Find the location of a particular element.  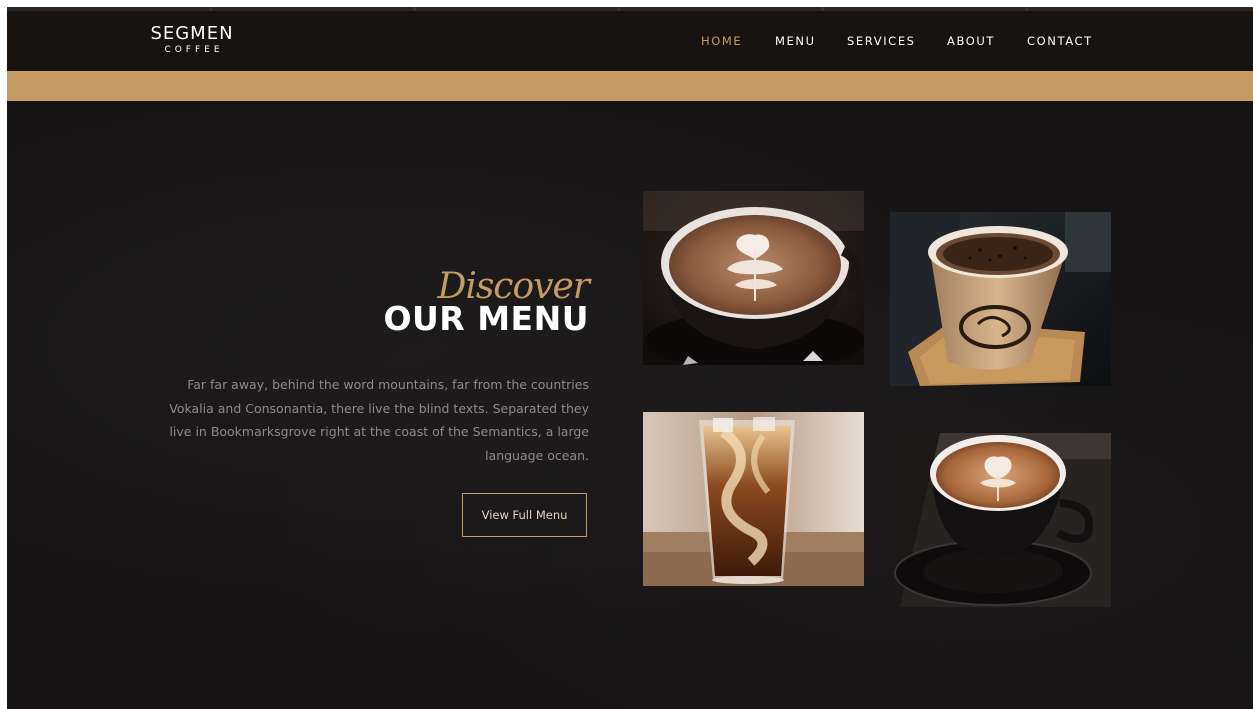

nav-item-home: HOME is located at coordinates (721, 41).